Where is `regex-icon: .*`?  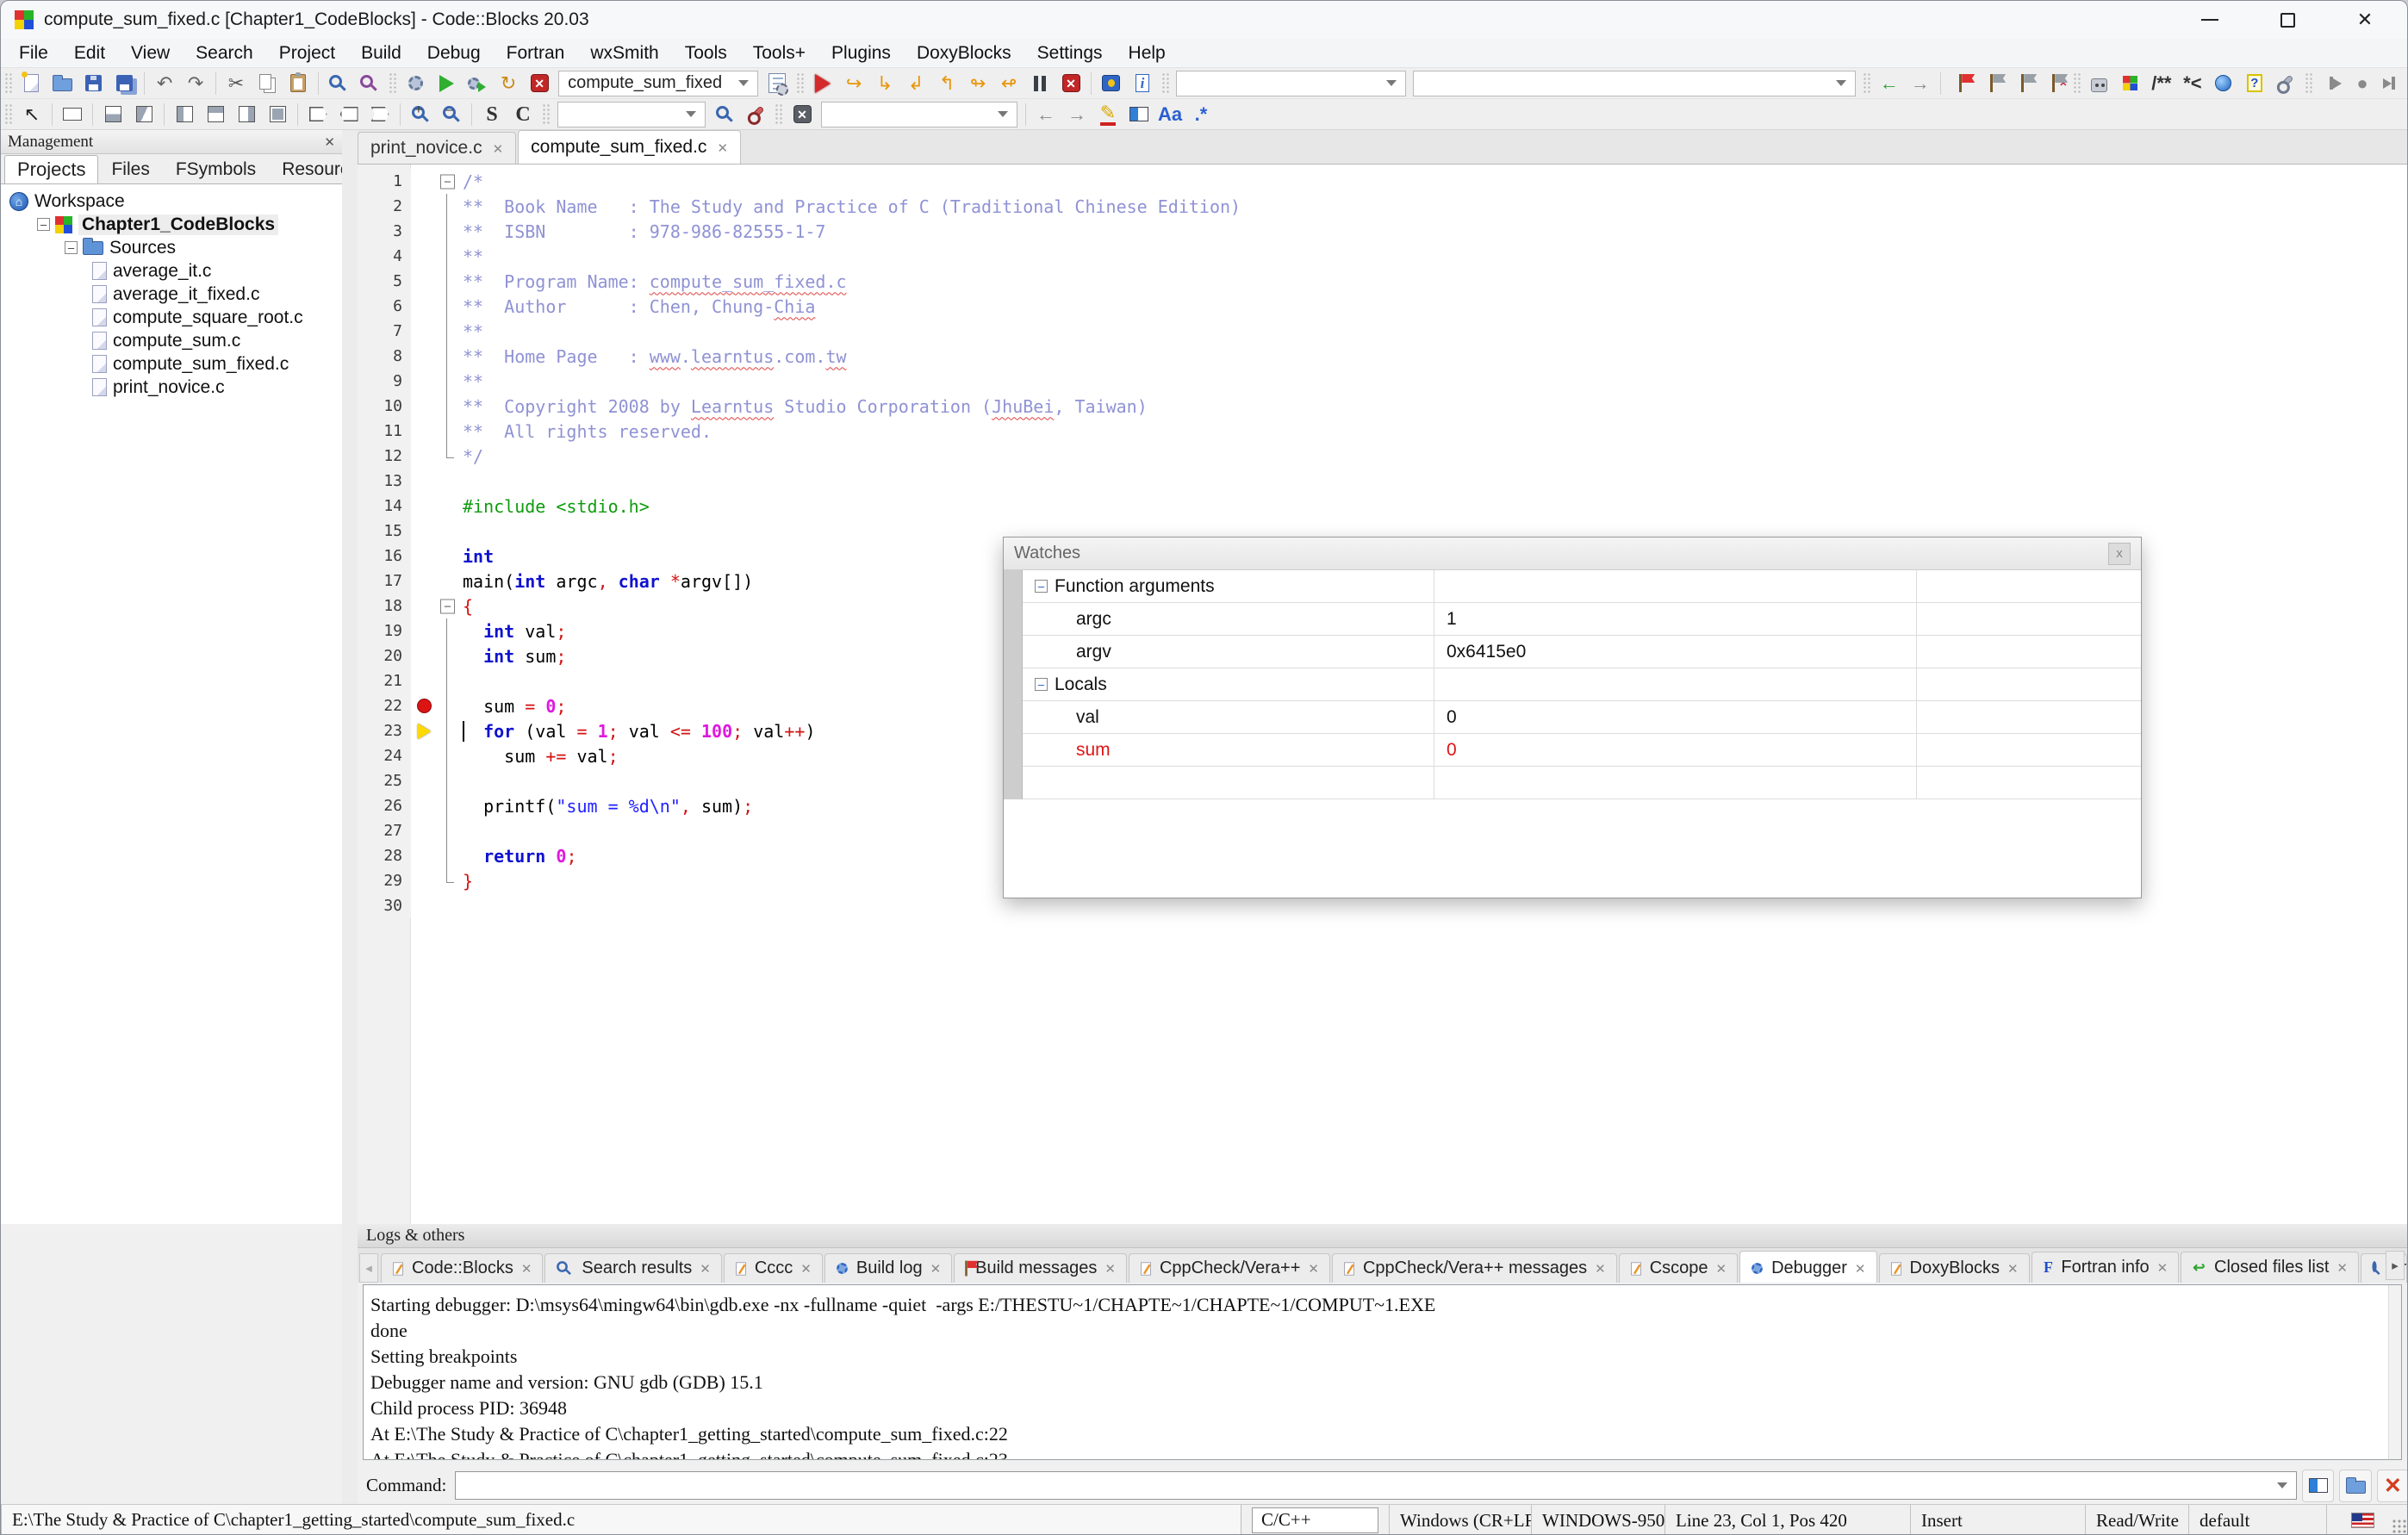
regex-icon: .* is located at coordinates (1201, 114).